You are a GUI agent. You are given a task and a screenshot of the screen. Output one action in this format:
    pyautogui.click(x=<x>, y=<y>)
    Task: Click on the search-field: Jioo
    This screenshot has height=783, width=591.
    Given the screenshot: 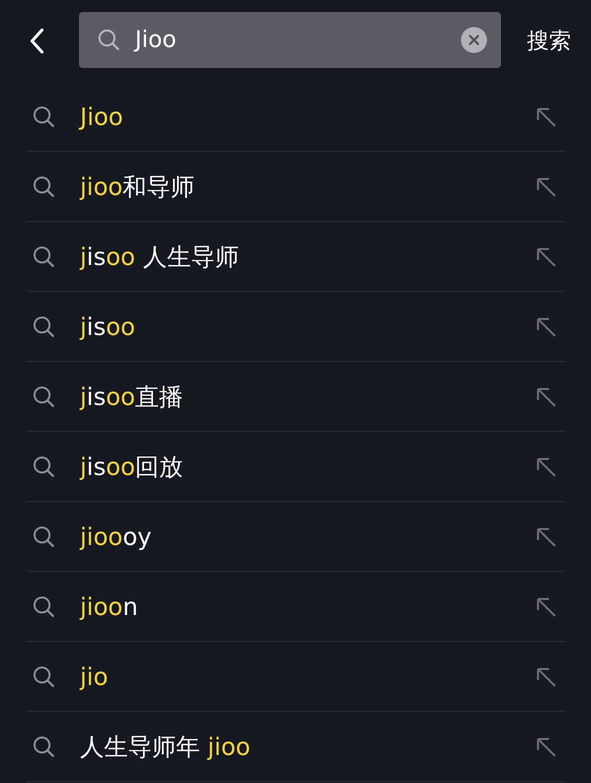 What is the action you would take?
    pyautogui.click(x=290, y=40)
    